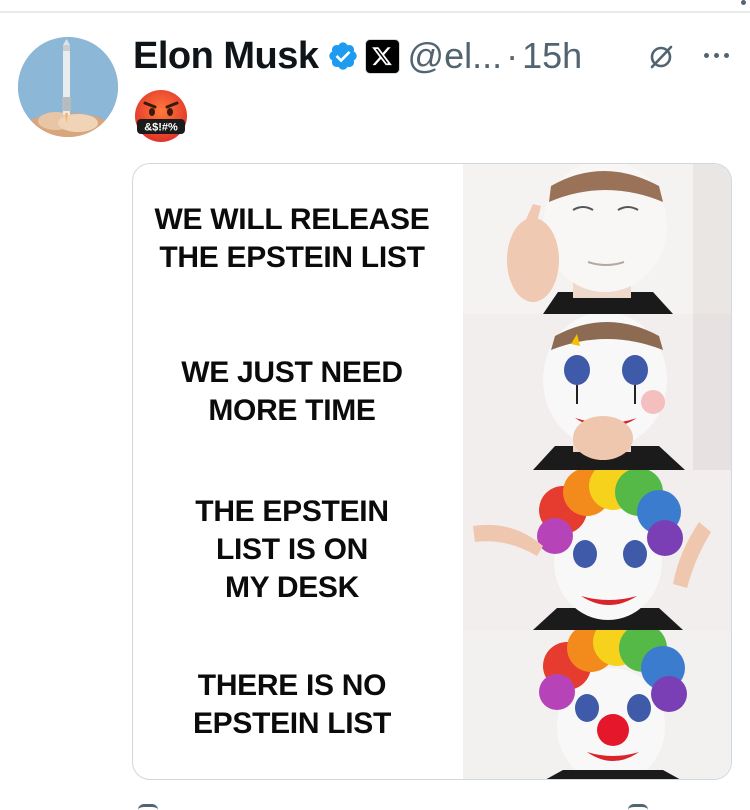 This screenshot has height=810, width=750. I want to click on more-icon, so click(716, 55).